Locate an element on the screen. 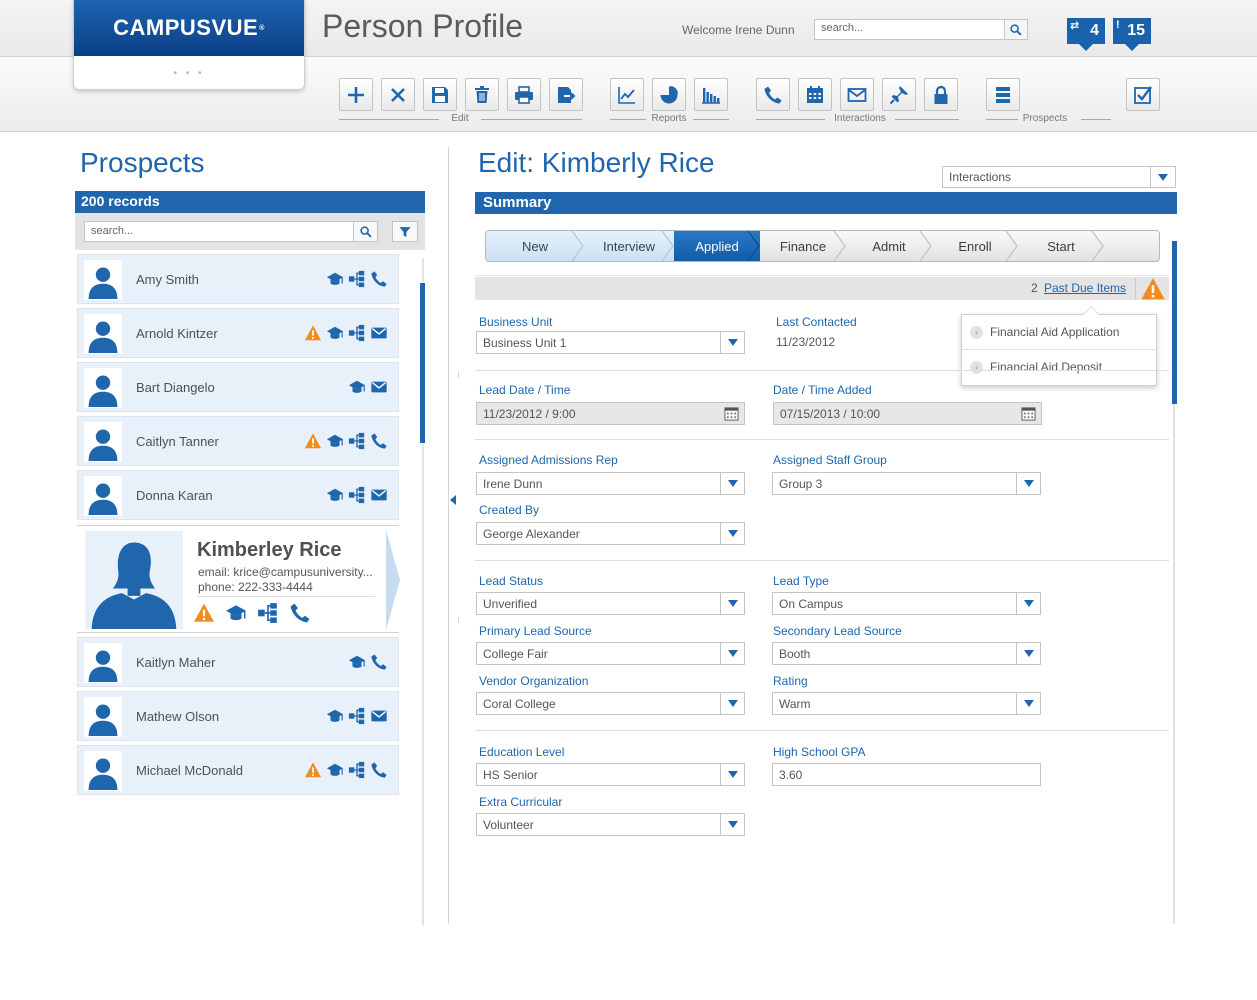 The image size is (1257, 1000). list-item: Caitlyn Tanner is located at coordinates (238, 441).